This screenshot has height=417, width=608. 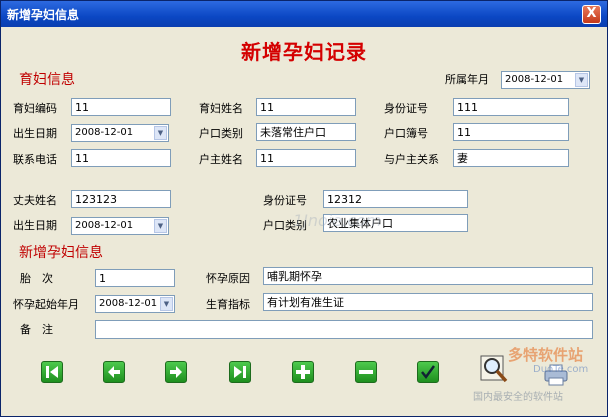 What do you see at coordinates (228, 278) in the screenshot?
I see `reason-label: 怀孕原因` at bounding box center [228, 278].